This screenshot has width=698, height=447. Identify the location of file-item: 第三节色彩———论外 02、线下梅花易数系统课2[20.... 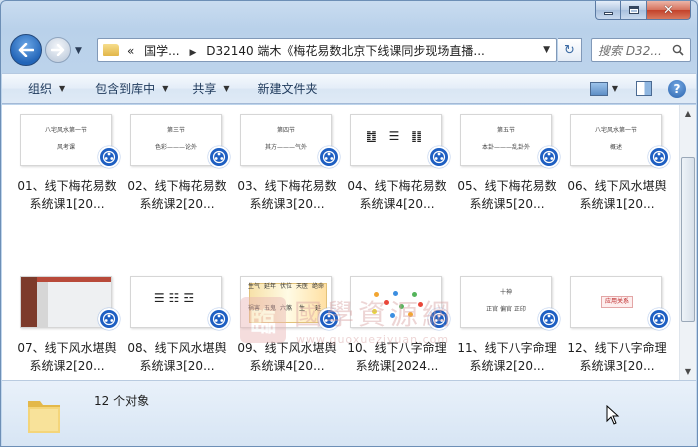
(177, 186).